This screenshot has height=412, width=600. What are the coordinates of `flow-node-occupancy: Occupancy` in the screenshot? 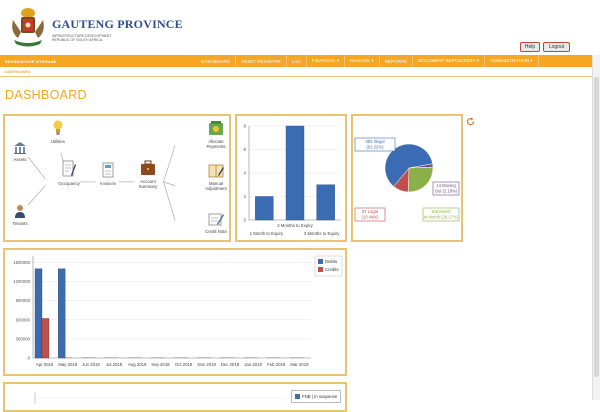 It's located at (69, 173).